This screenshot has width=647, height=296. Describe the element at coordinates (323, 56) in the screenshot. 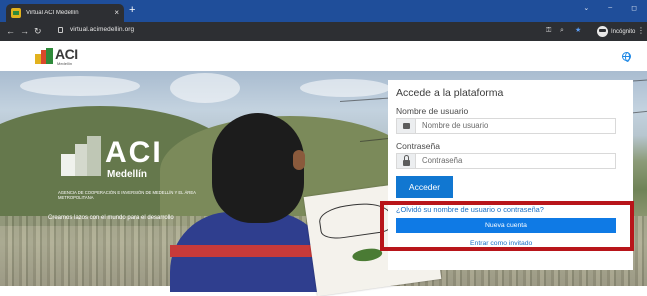

I see `site-header: ACI Medellín` at that location.